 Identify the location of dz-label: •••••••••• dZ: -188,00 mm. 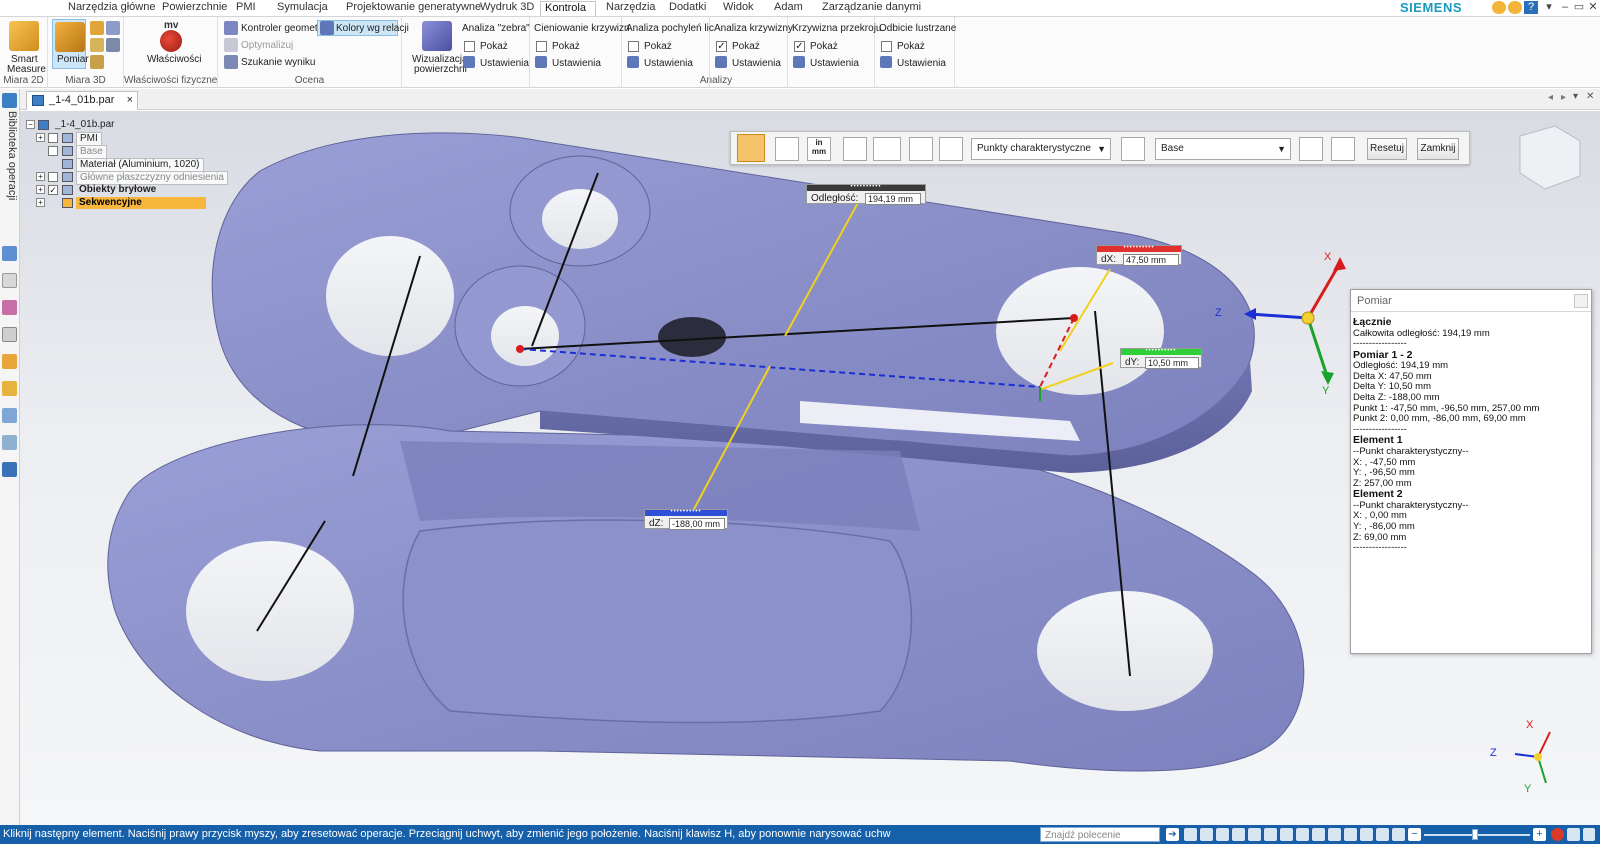
(686, 519).